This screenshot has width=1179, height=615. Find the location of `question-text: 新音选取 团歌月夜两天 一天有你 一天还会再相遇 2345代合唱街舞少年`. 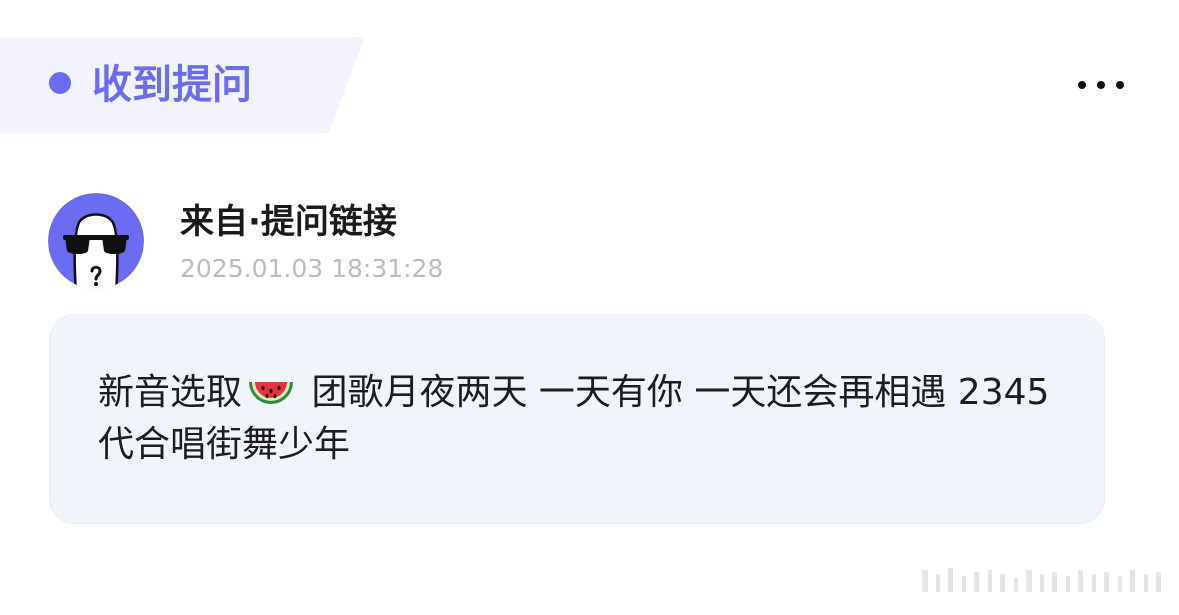

question-text: 新音选取 团歌月夜两天 一天有你 一天还会再相遇 2345代合唱街舞少年 is located at coordinates (578, 419).